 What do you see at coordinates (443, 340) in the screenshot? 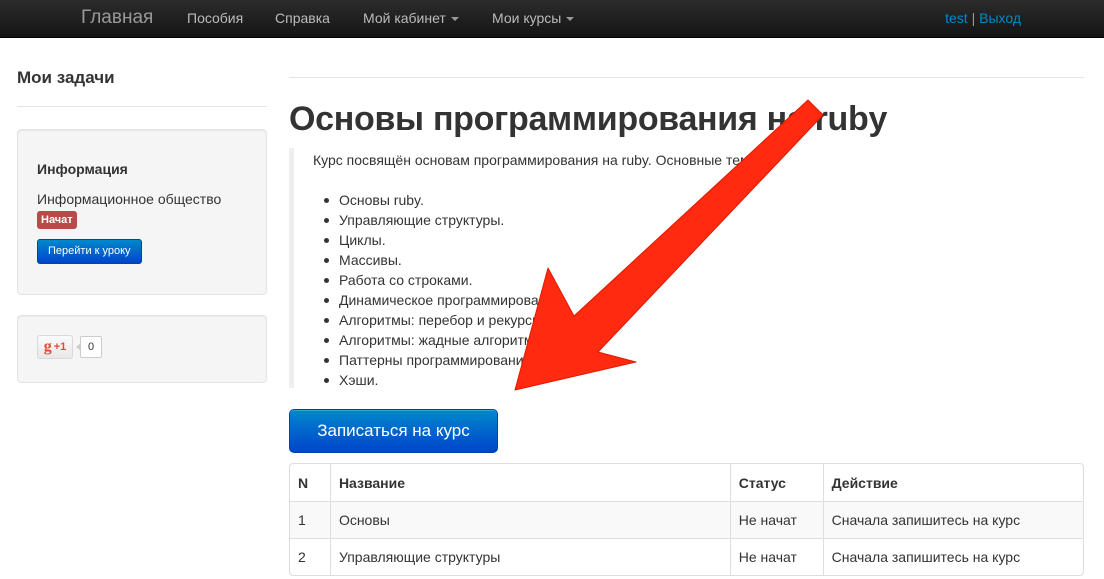
I see `list-item: Алгоритмы: жадные алгоритмы.` at bounding box center [443, 340].